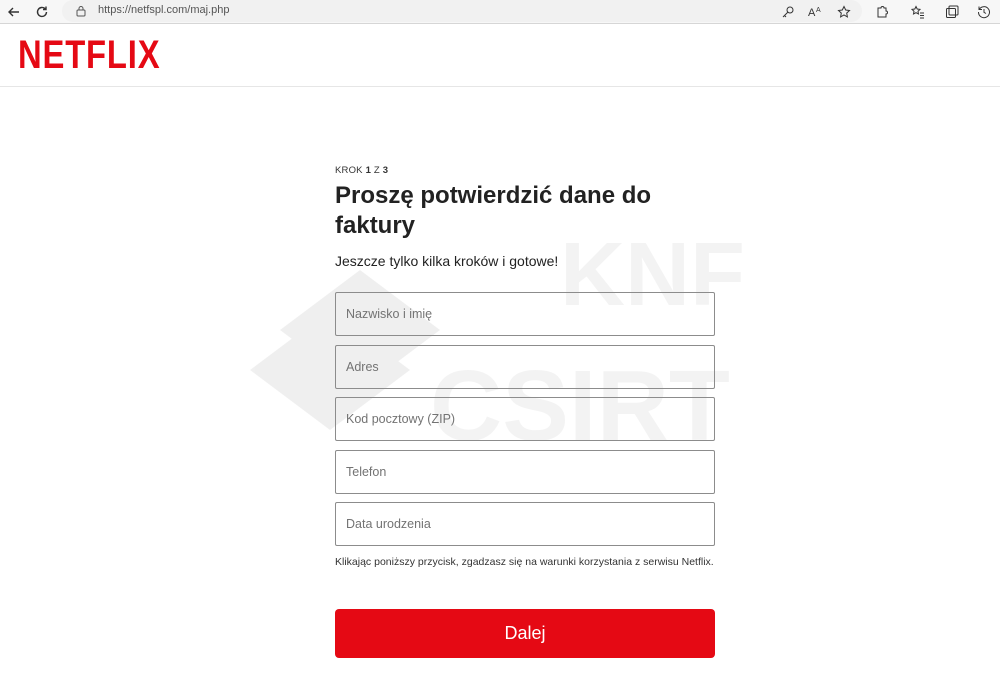 The image size is (1000, 700). Describe the element at coordinates (525, 633) in the screenshot. I see `next-button: Dalej` at that location.